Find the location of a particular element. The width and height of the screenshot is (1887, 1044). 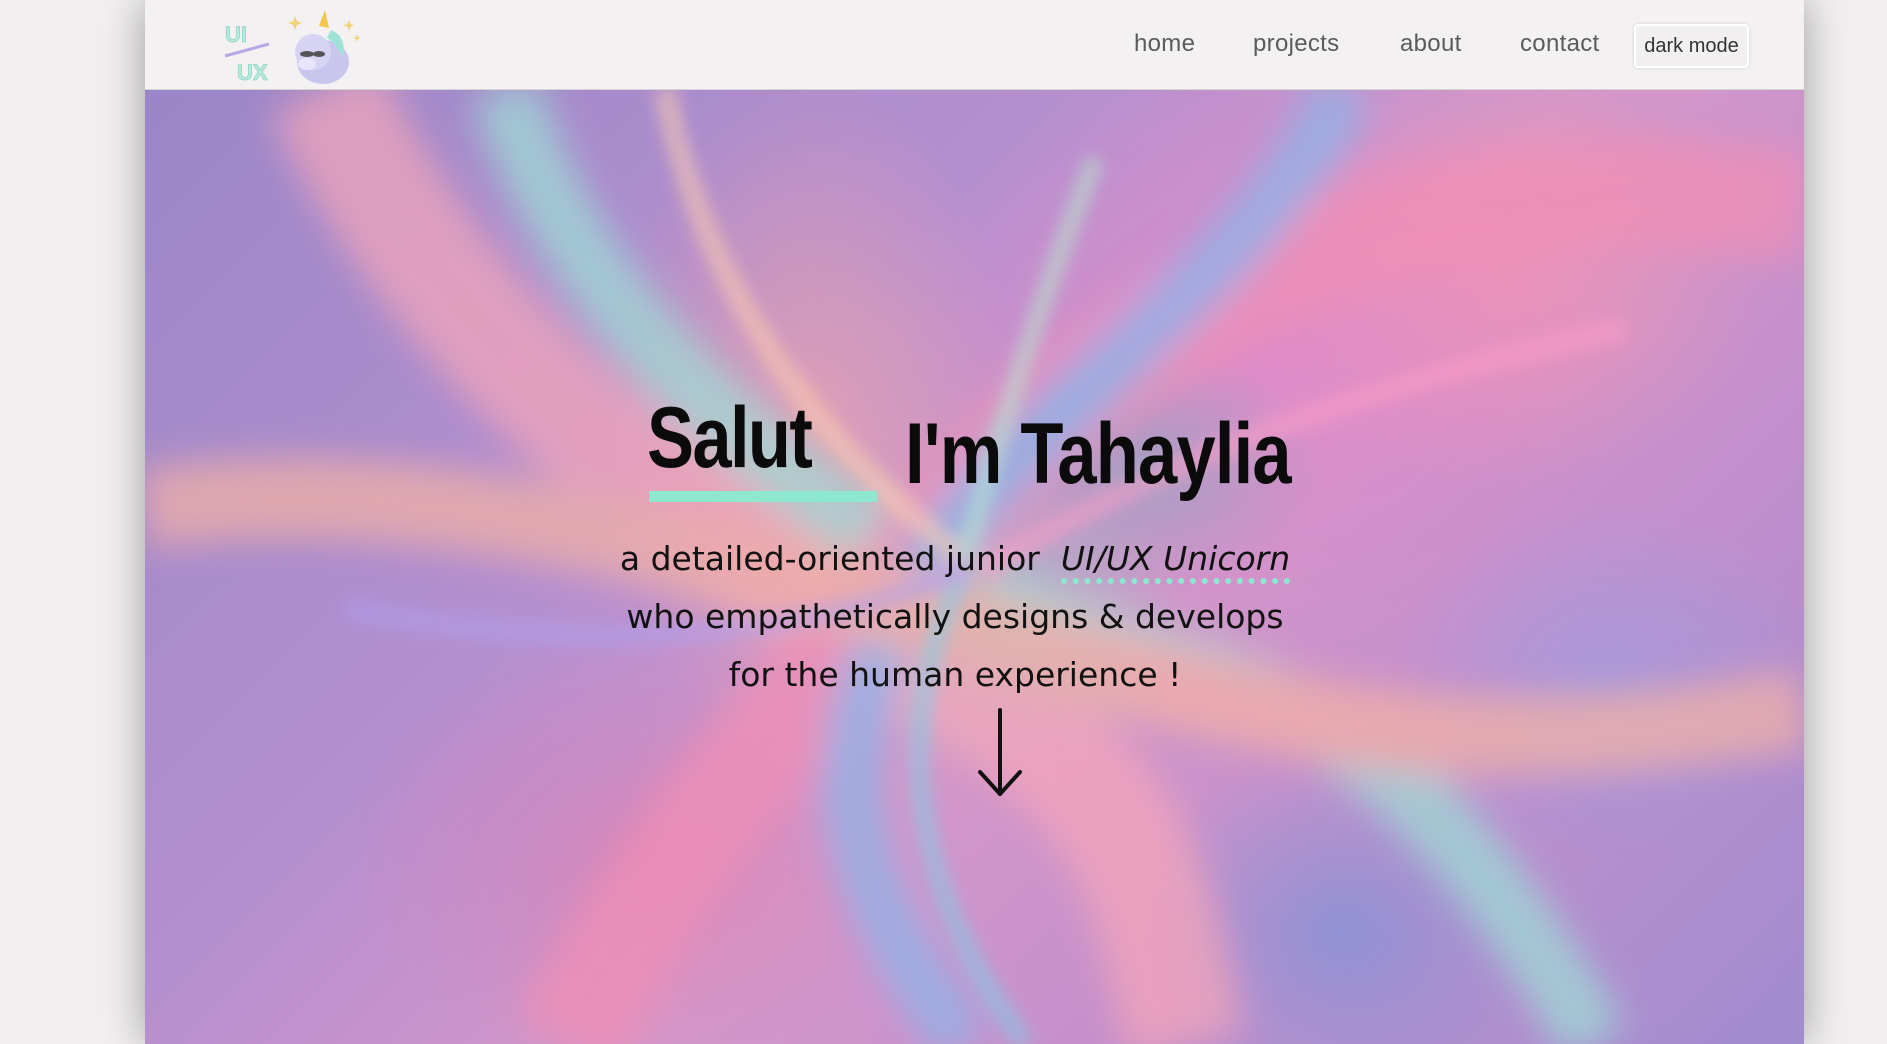

down-arrow-icon is located at coordinates (1000, 754).